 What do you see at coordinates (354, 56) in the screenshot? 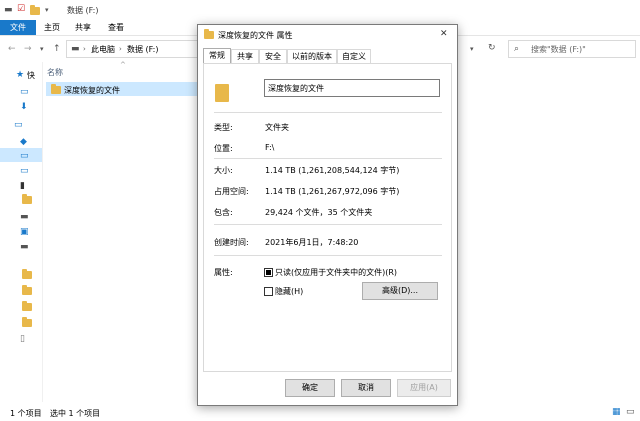
I see `tab-customize: 自定义` at bounding box center [354, 56].